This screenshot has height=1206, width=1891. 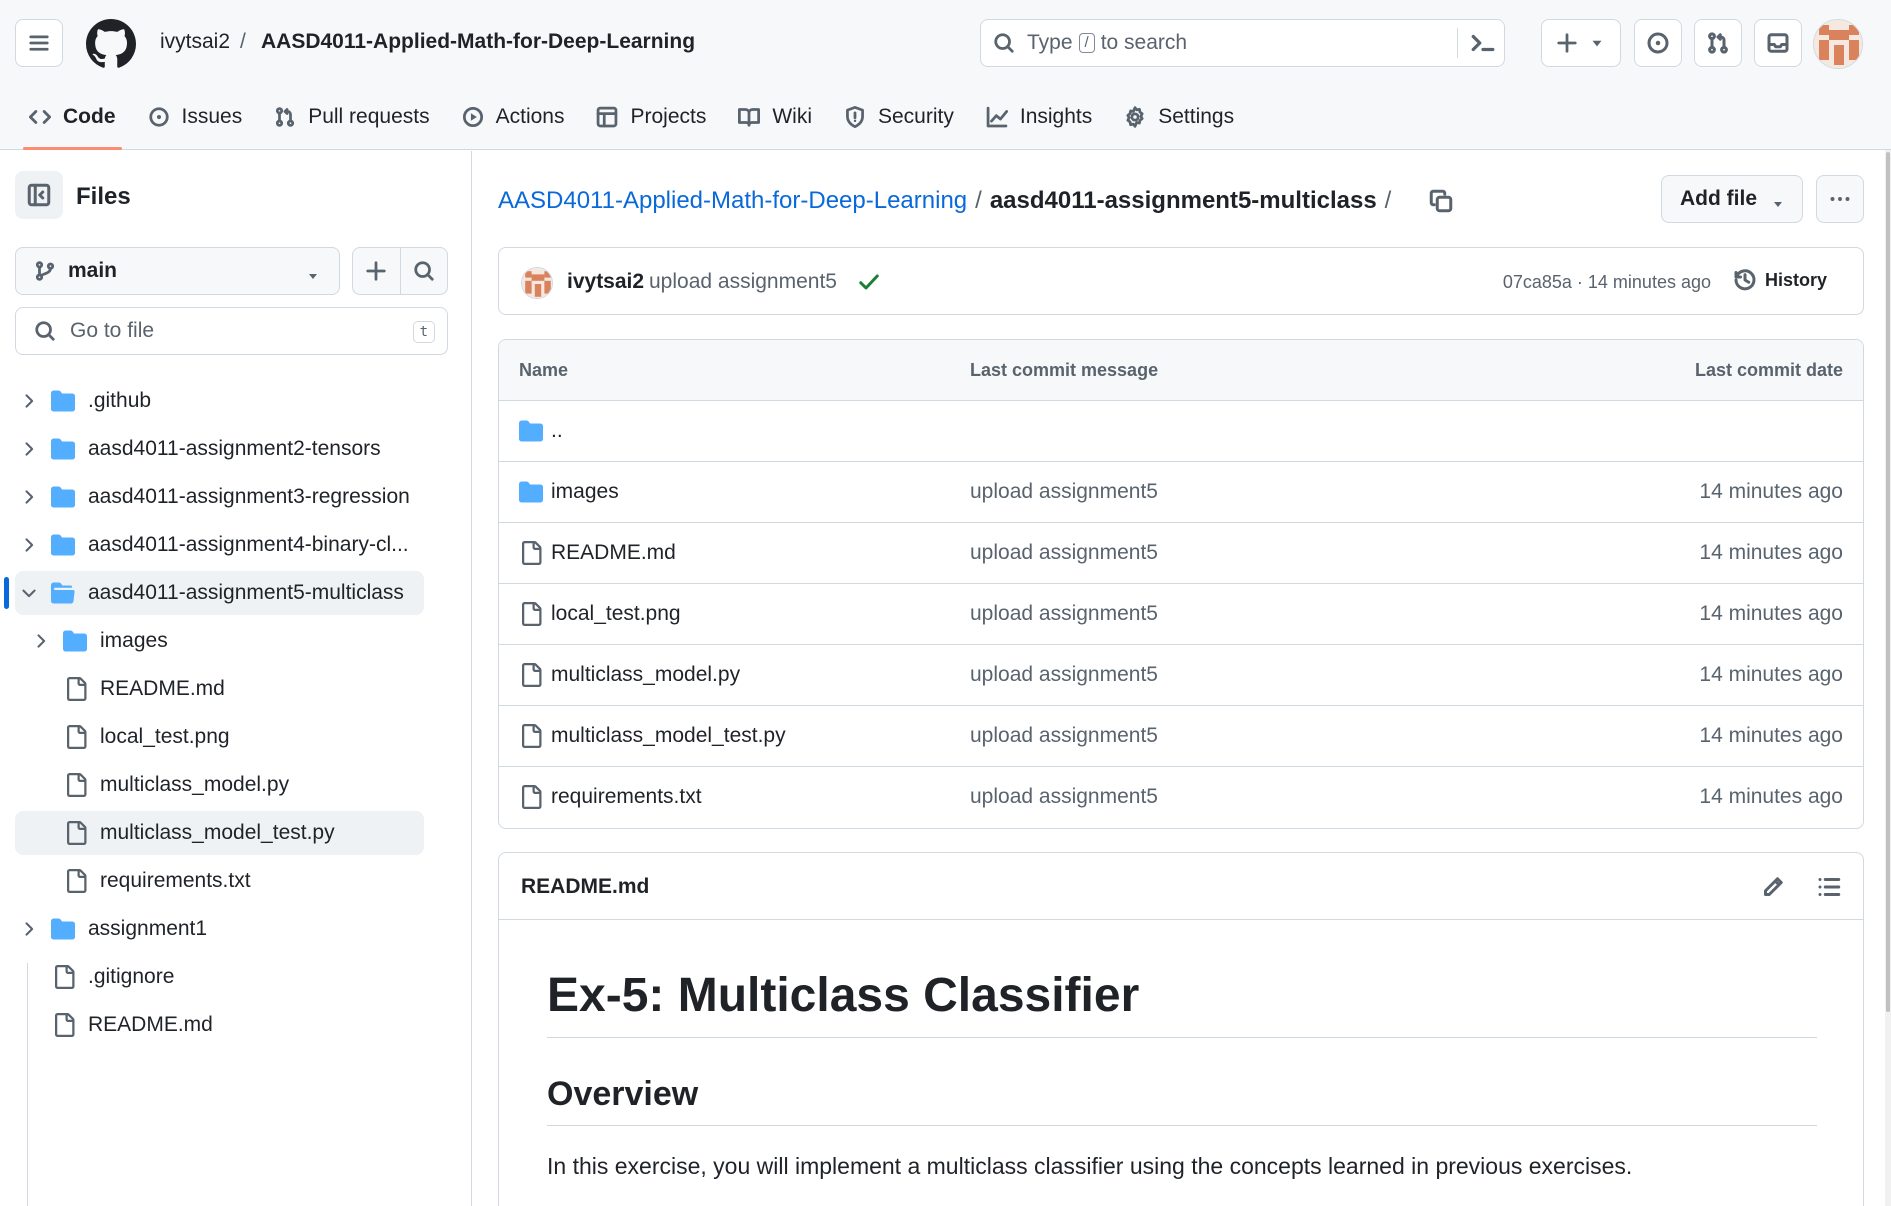 I want to click on table-row-parent: .., so click(x=1181, y=431).